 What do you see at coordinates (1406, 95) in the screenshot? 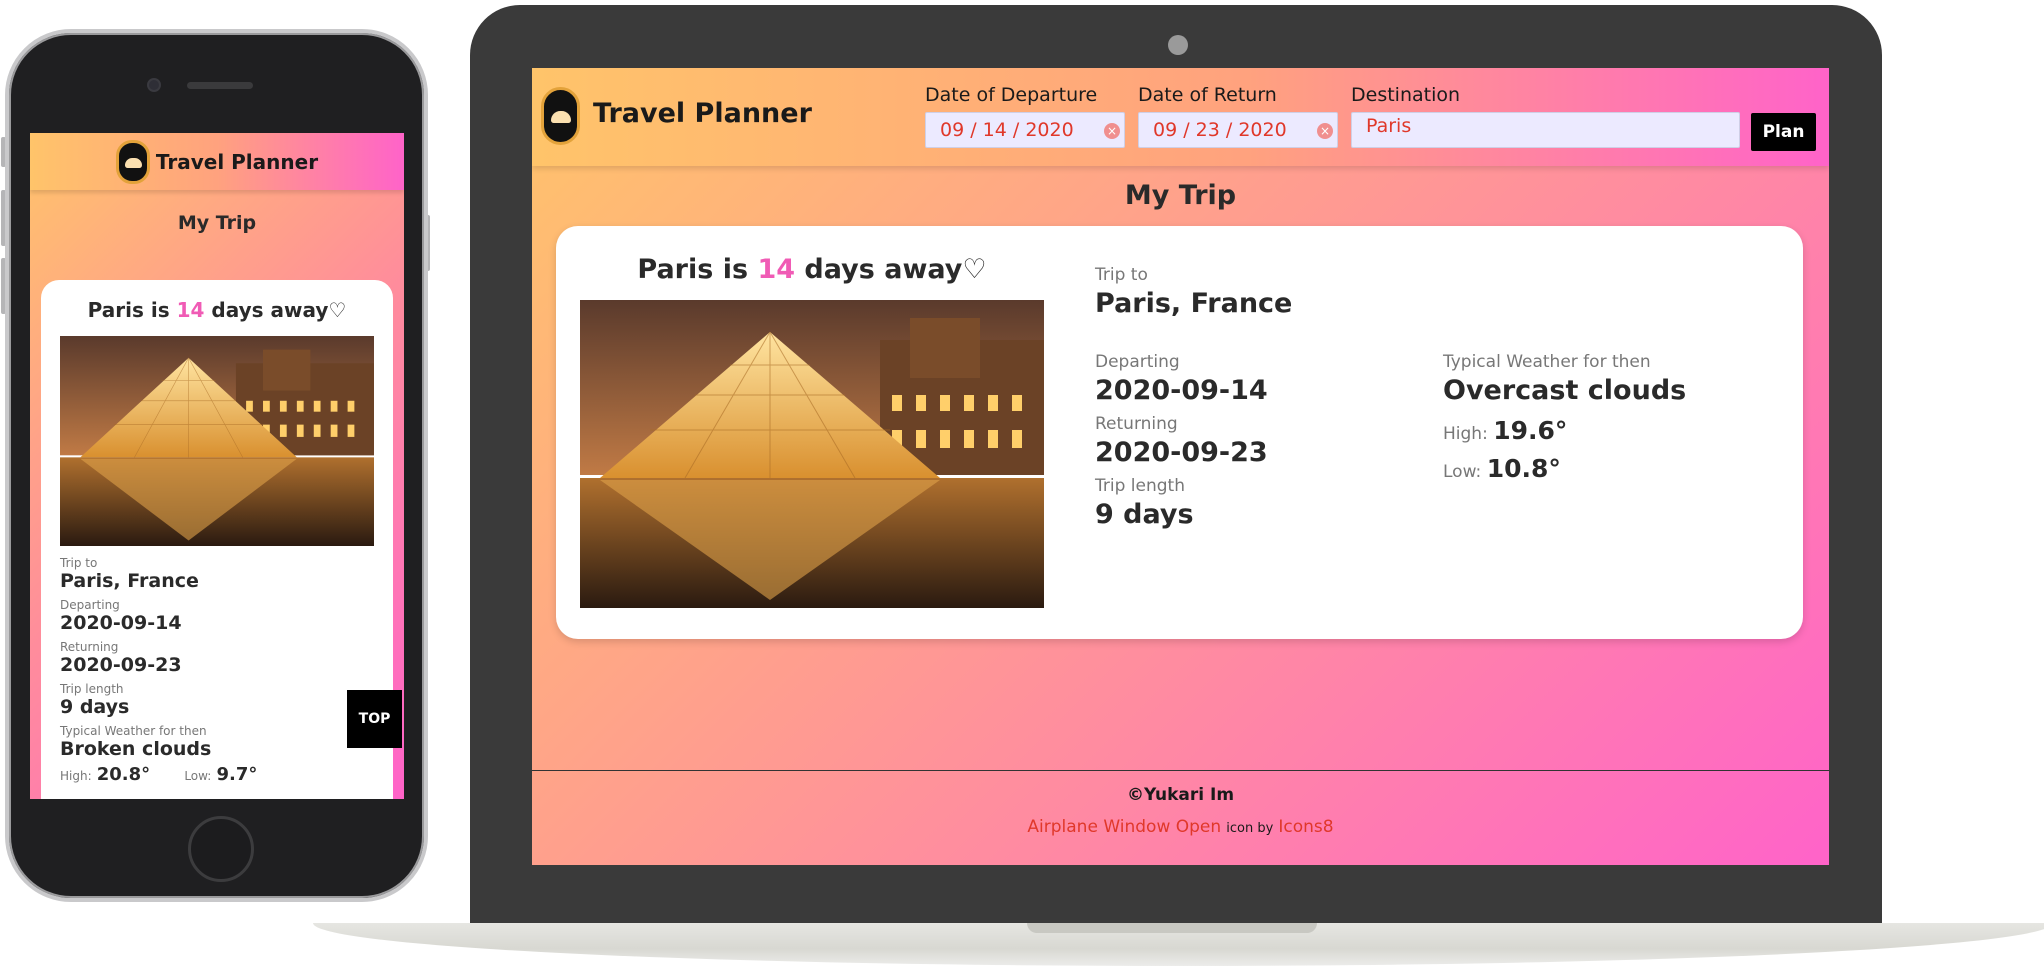
I see `destination-label: Destination` at bounding box center [1406, 95].